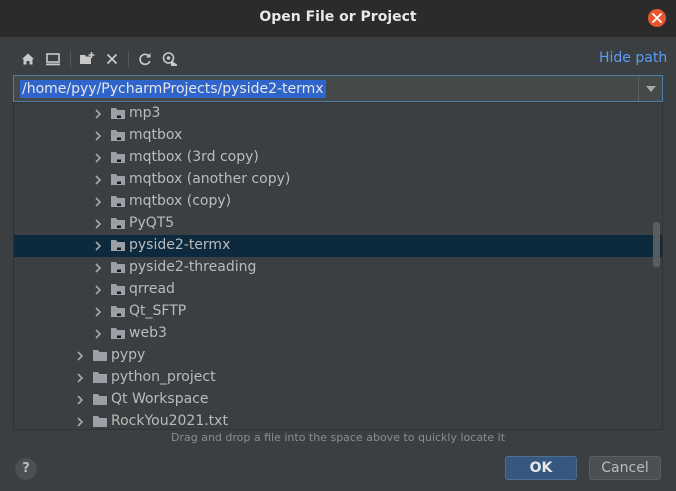 The width and height of the screenshot is (676, 491). Describe the element at coordinates (338, 136) in the screenshot. I see `tree-row: mqtbox` at that location.